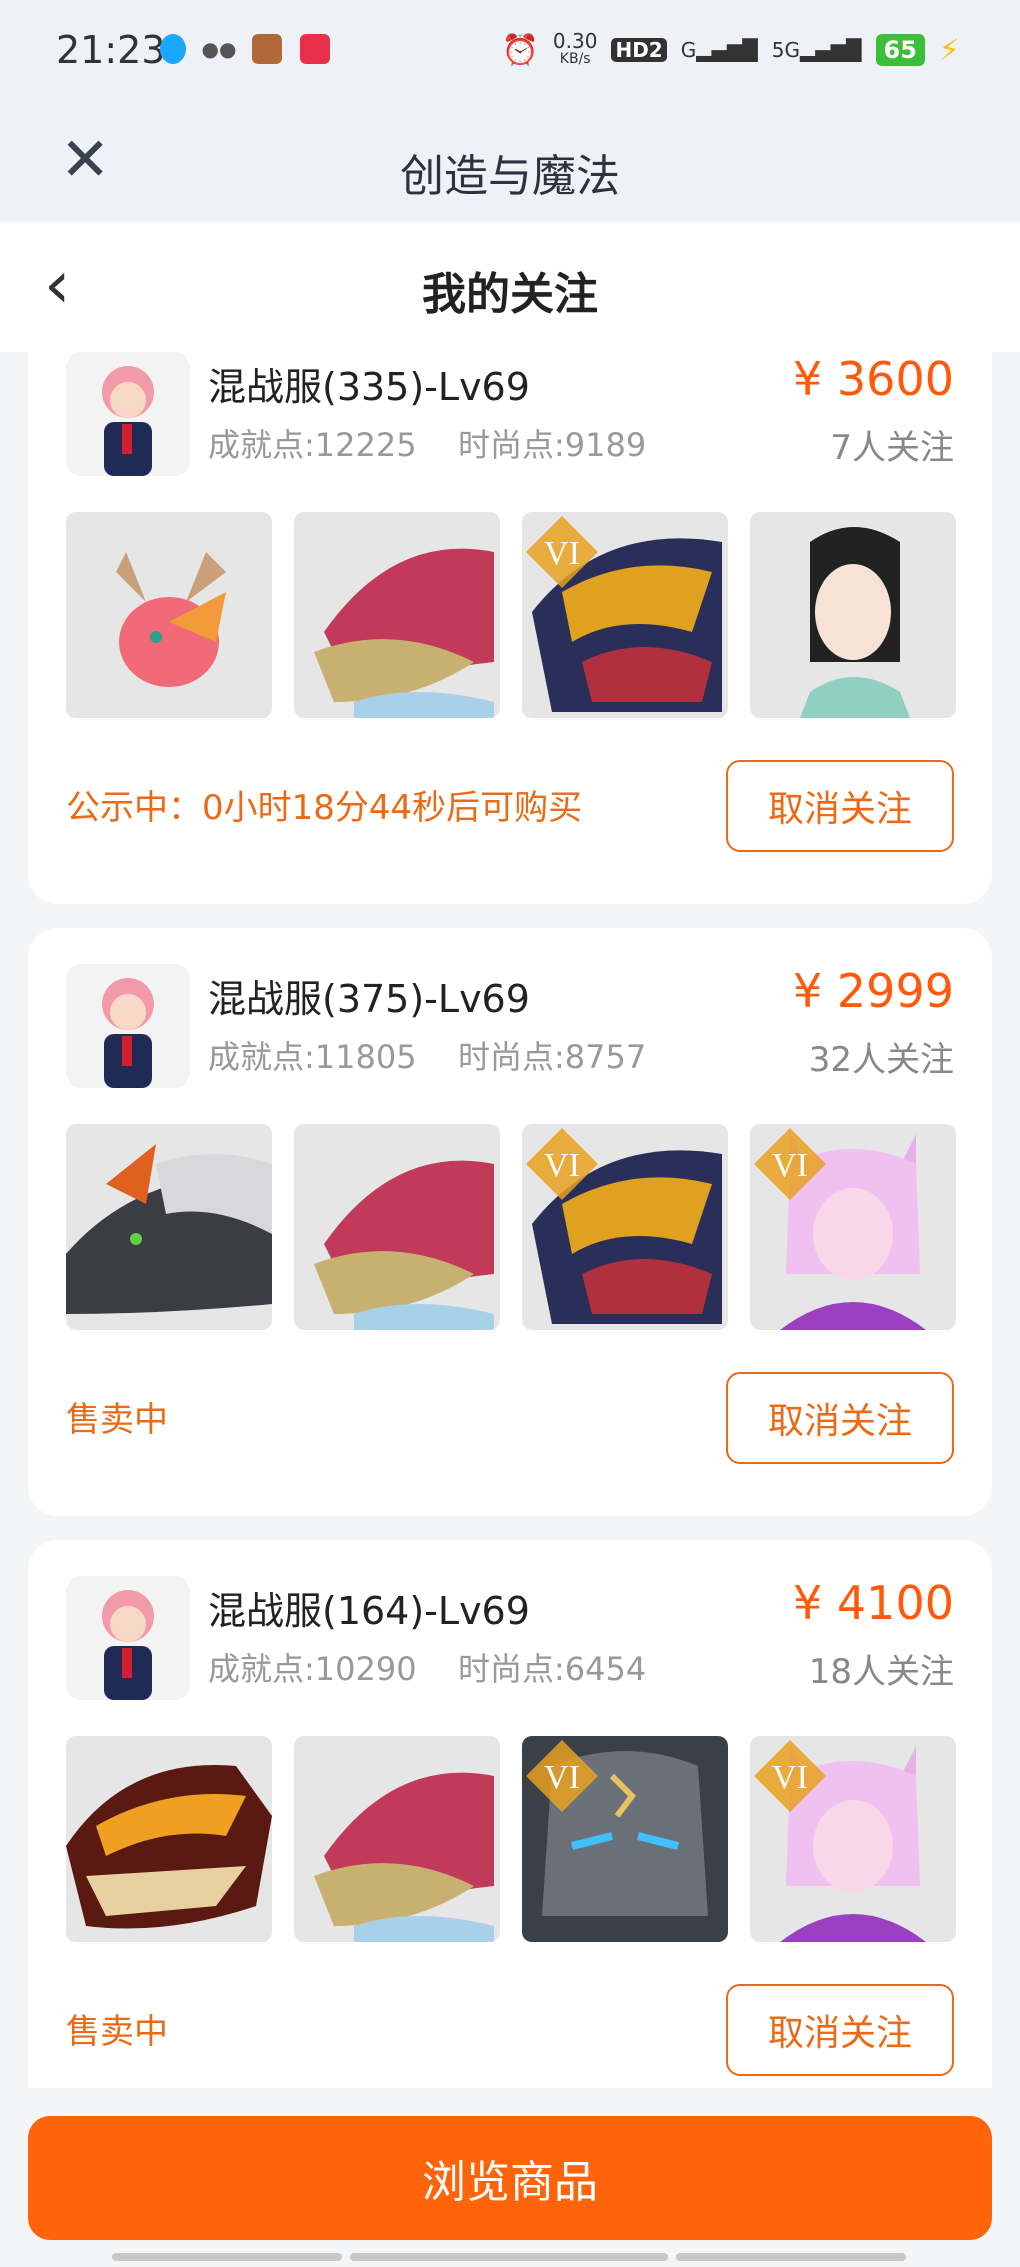 Image resolution: width=1020 pixels, height=2267 pixels. What do you see at coordinates (312, 445) in the screenshot?
I see `achievement-points: 成就点:12225` at bounding box center [312, 445].